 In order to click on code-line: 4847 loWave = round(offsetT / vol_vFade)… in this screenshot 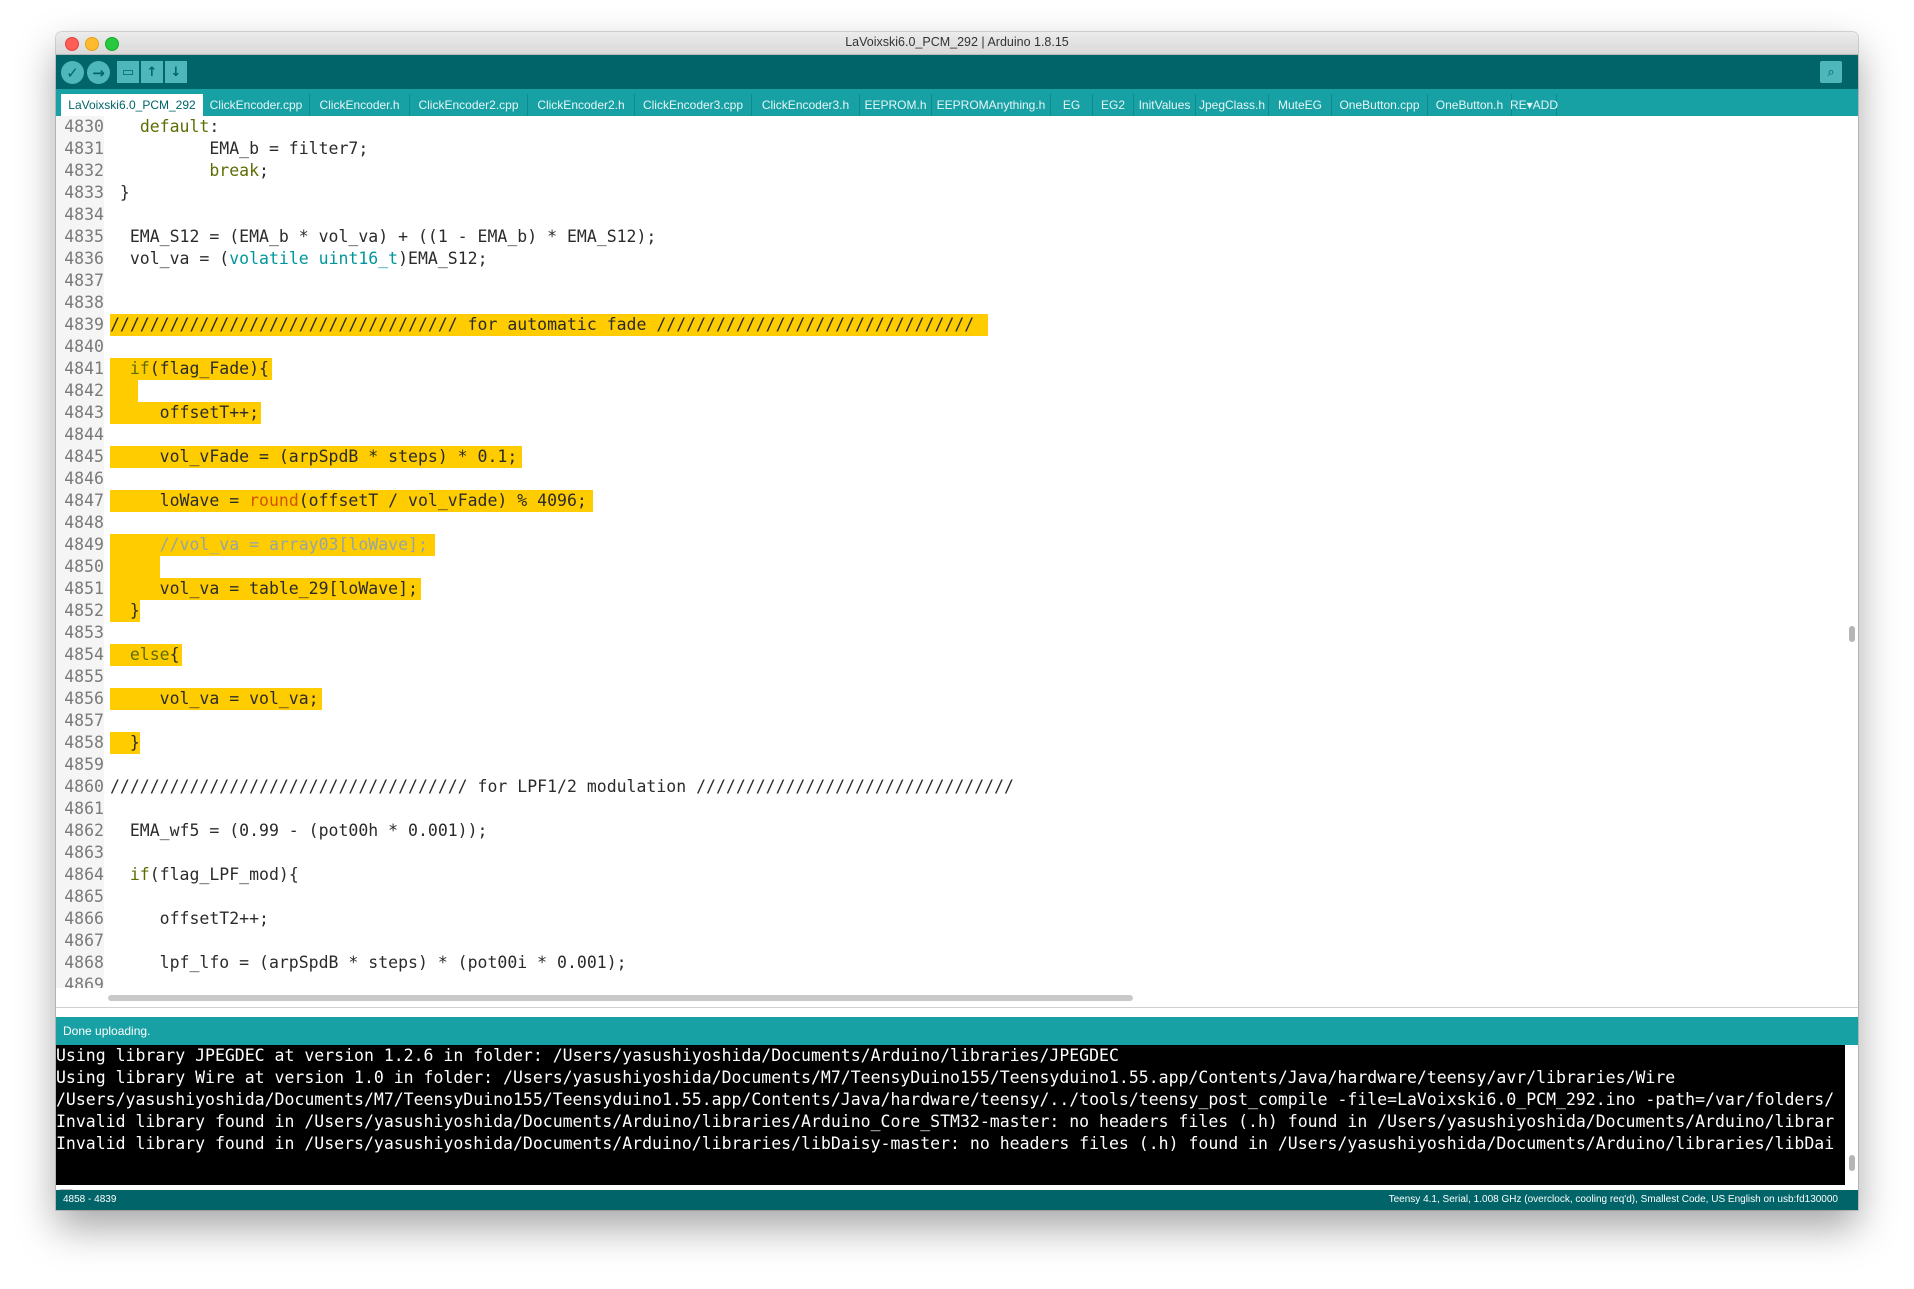, I will do `click(950, 501)`.